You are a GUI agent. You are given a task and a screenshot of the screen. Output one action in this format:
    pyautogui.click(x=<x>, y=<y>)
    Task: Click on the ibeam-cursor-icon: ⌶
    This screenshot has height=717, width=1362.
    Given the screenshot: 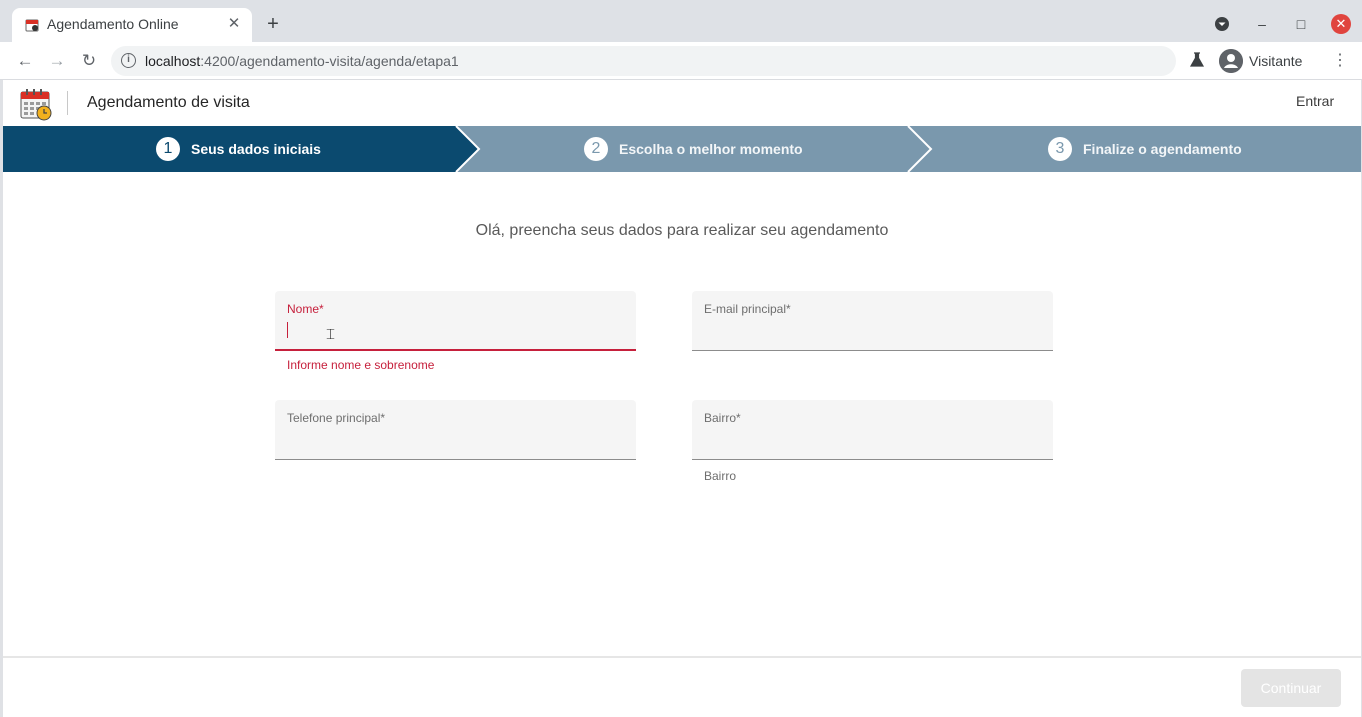 What is the action you would take?
    pyautogui.click(x=331, y=334)
    